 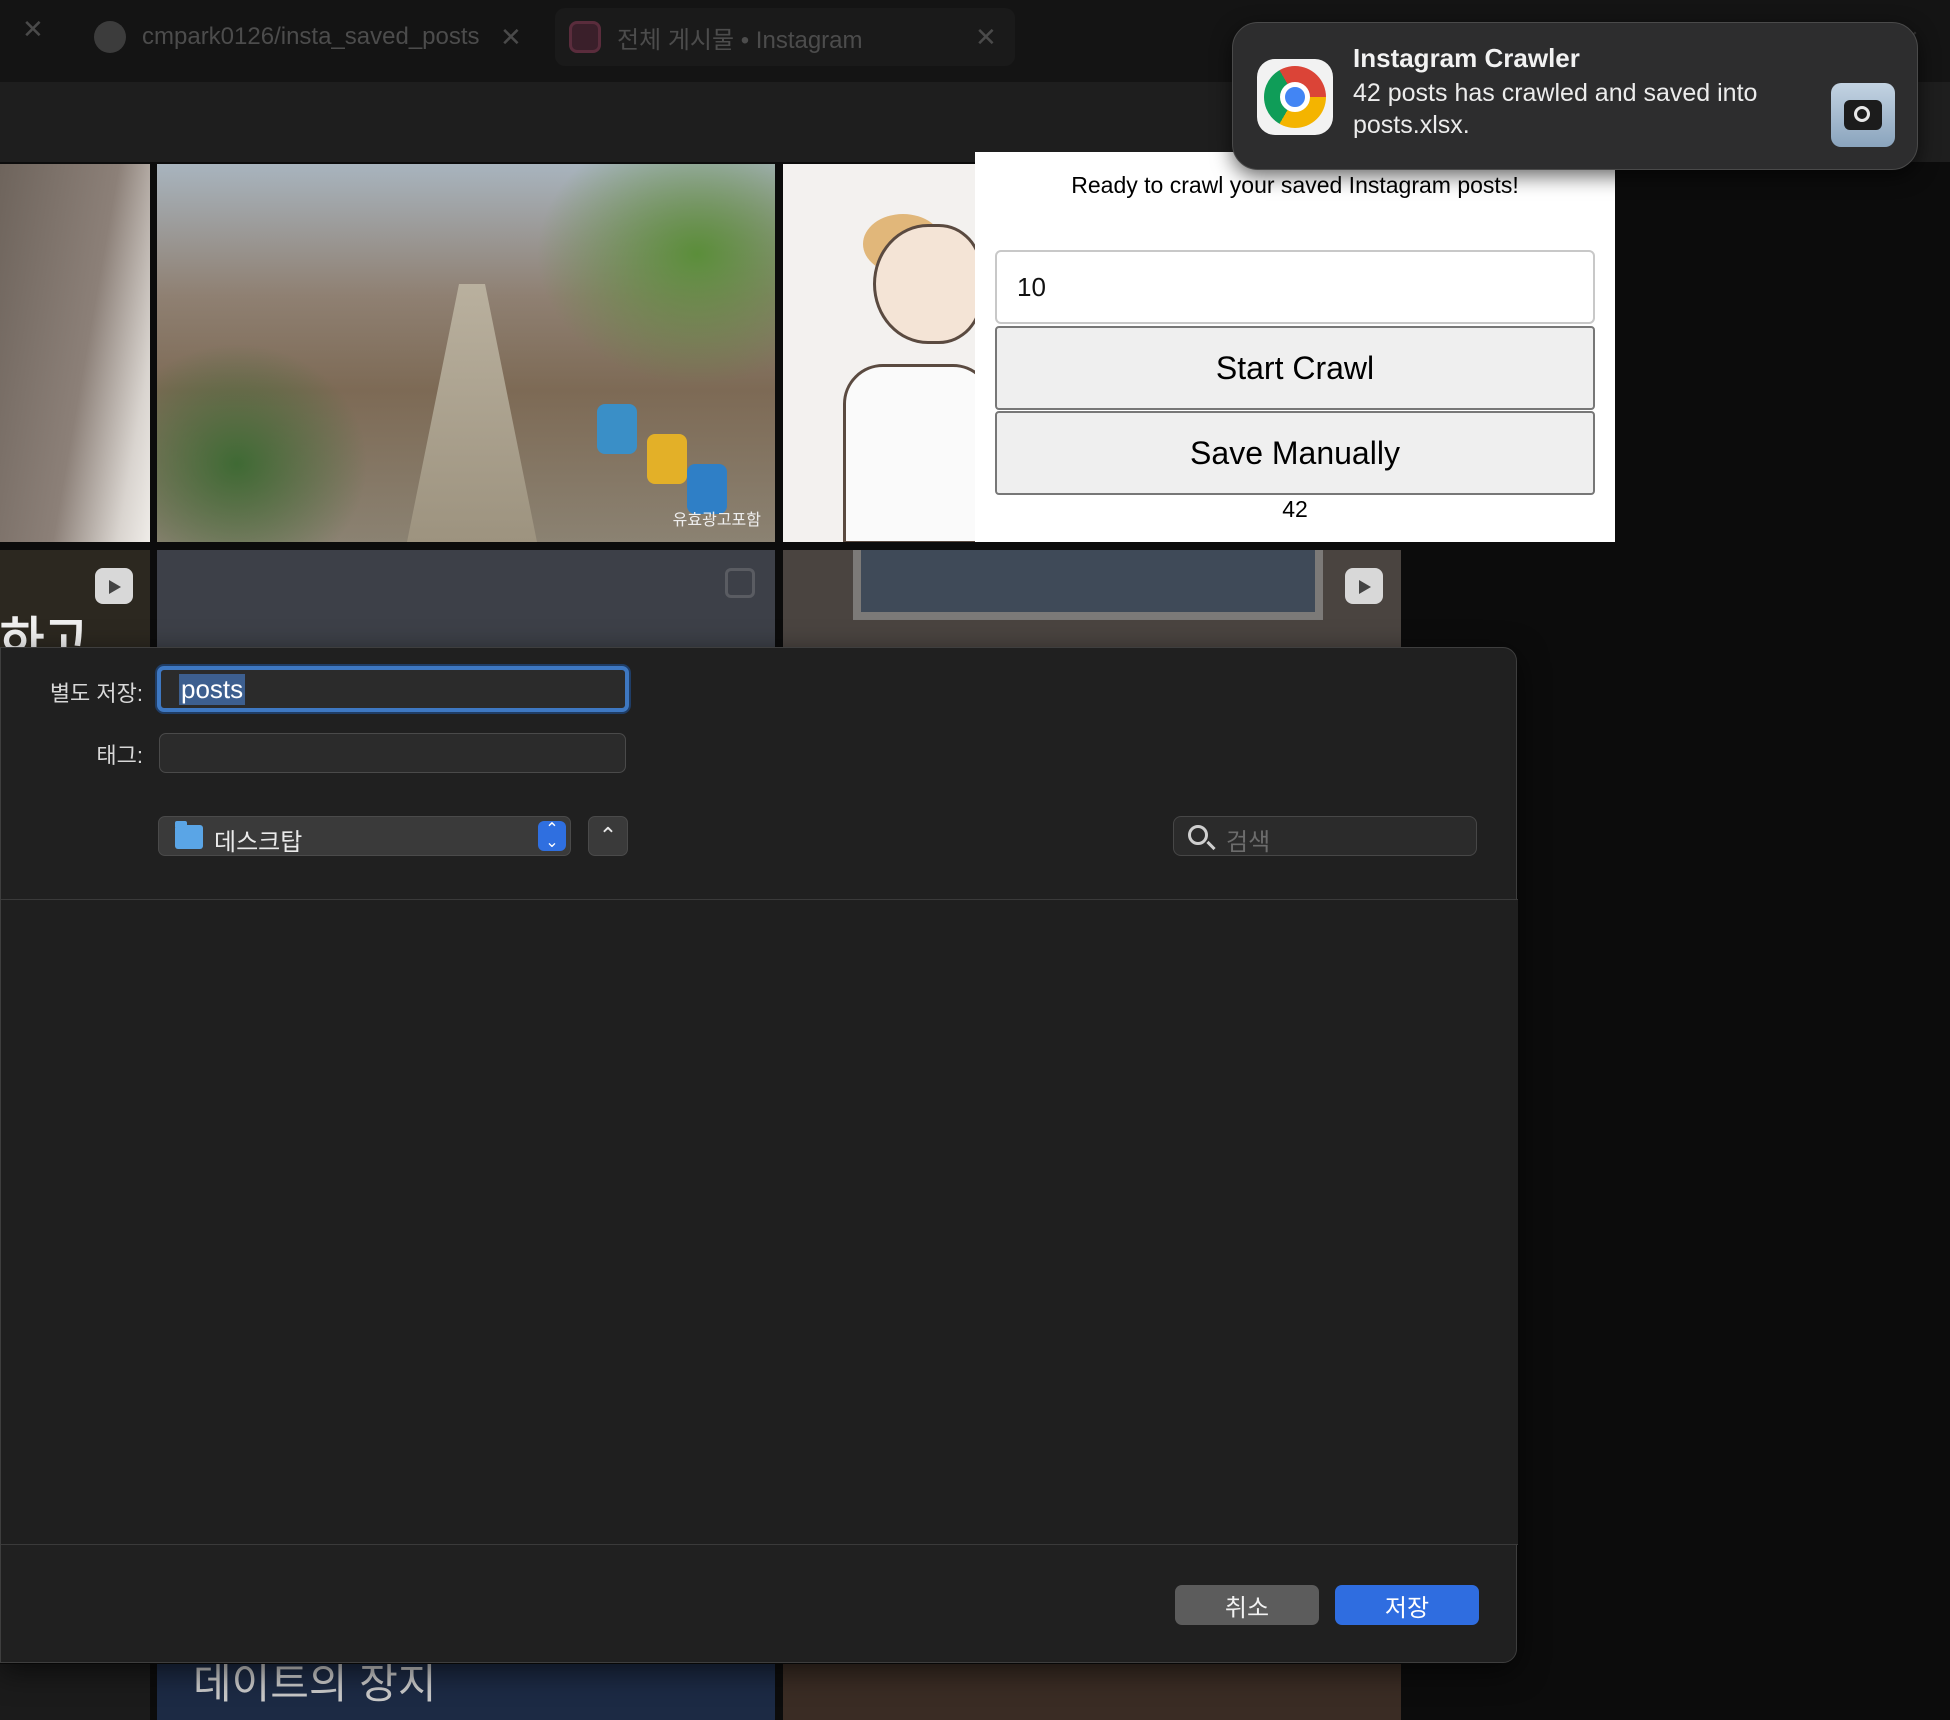 I want to click on save-as-field: posts, so click(x=393, y=689).